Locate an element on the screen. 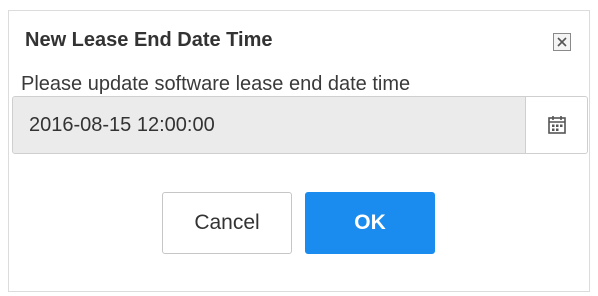 The image size is (598, 296). ok-button: OK is located at coordinates (370, 223).